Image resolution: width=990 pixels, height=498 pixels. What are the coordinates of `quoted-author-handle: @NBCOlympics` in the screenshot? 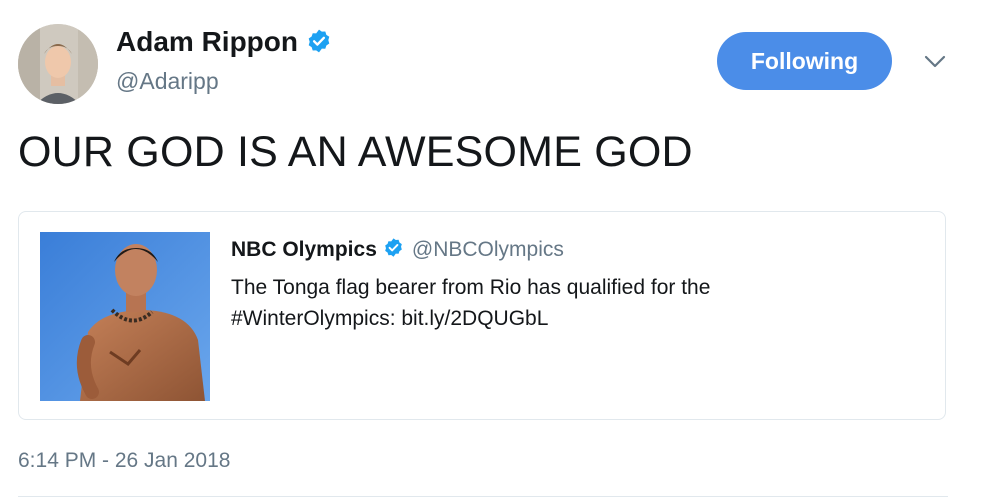 It's located at (488, 249).